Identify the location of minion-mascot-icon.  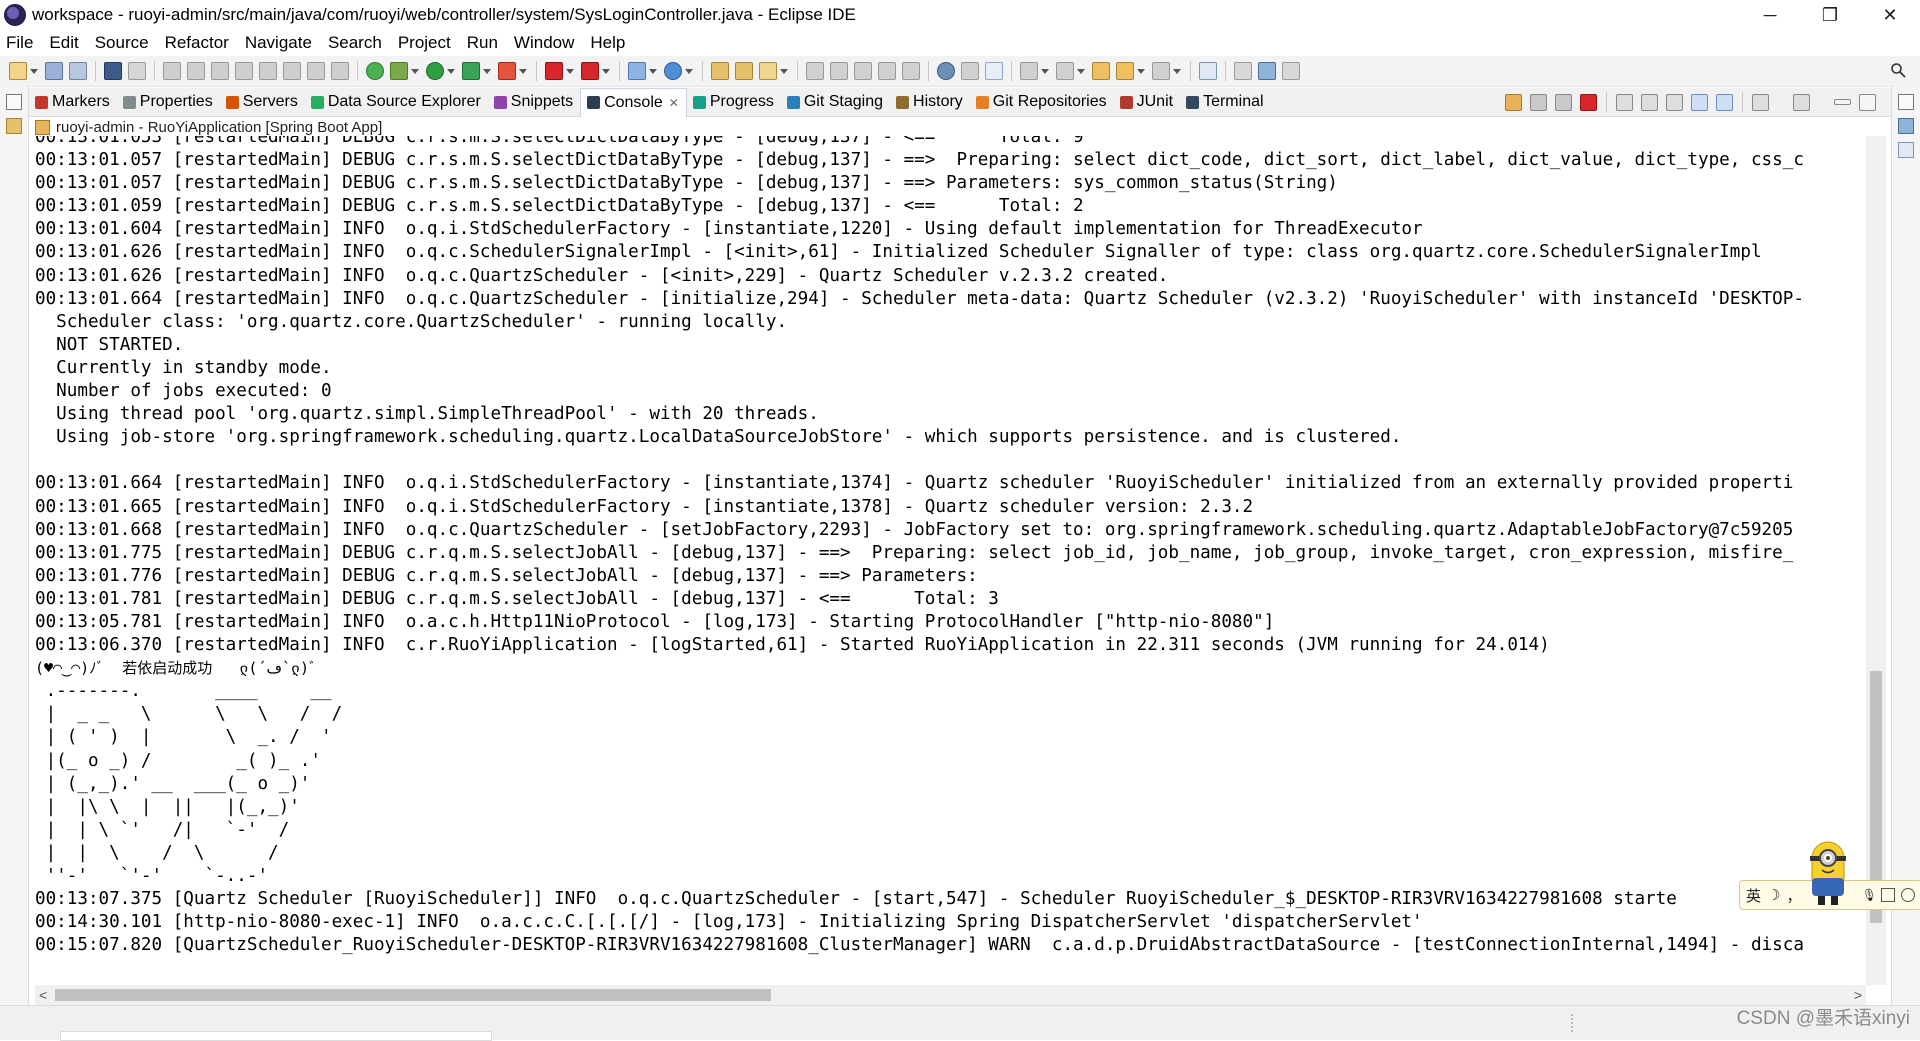
(1828, 873).